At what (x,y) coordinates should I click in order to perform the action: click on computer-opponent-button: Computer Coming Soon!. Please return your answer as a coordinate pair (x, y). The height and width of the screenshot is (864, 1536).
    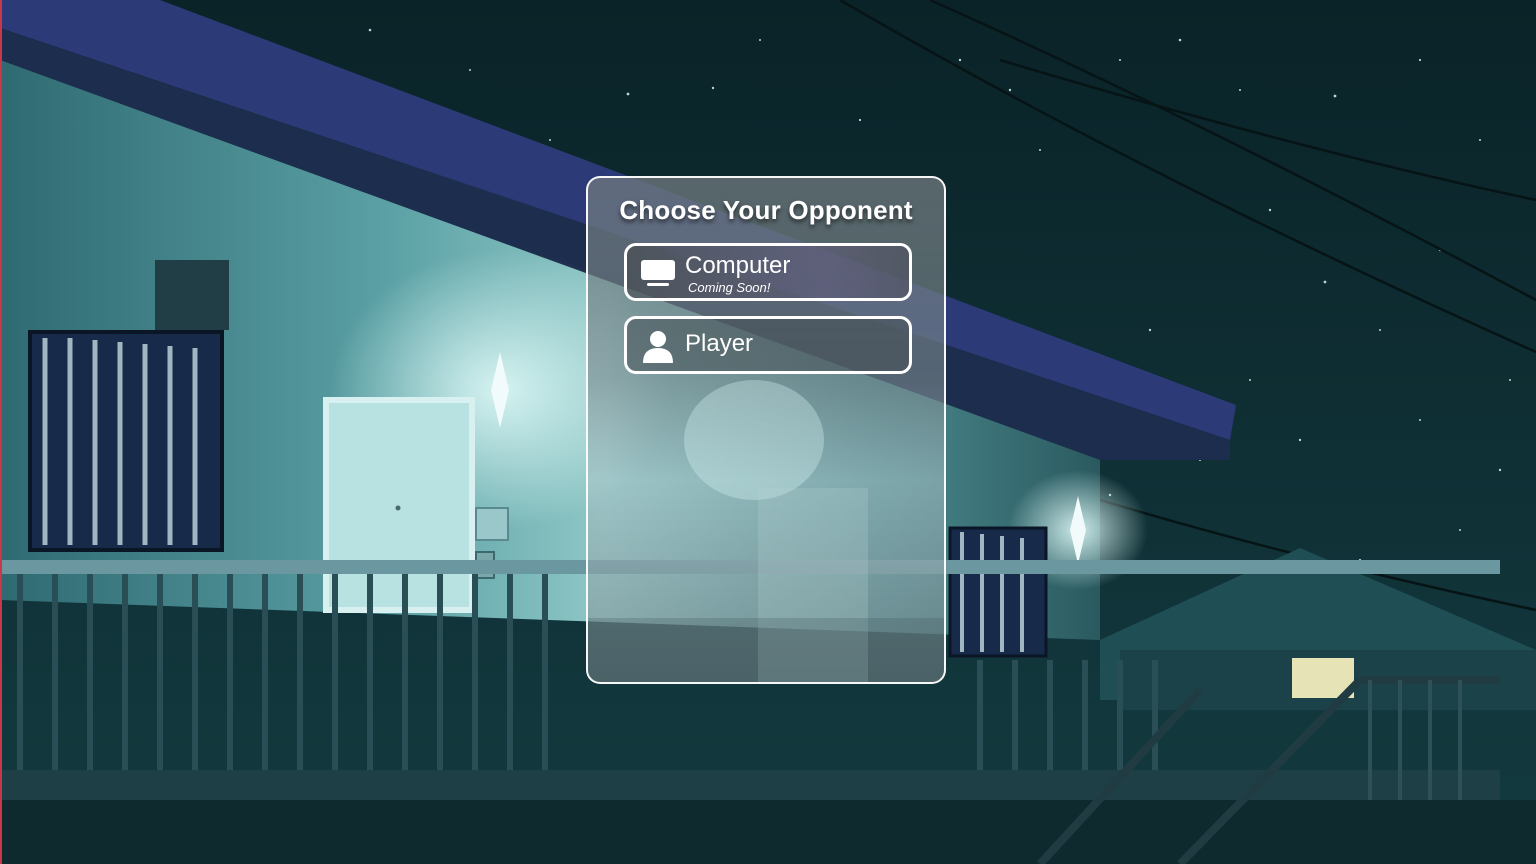
    Looking at the image, I should click on (768, 272).